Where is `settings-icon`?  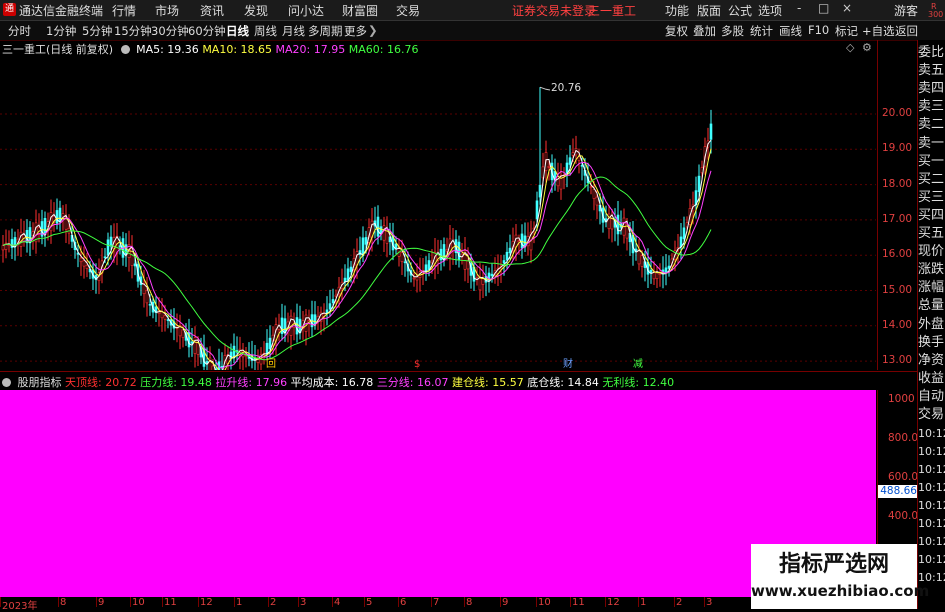 settings-icon is located at coordinates (125, 49).